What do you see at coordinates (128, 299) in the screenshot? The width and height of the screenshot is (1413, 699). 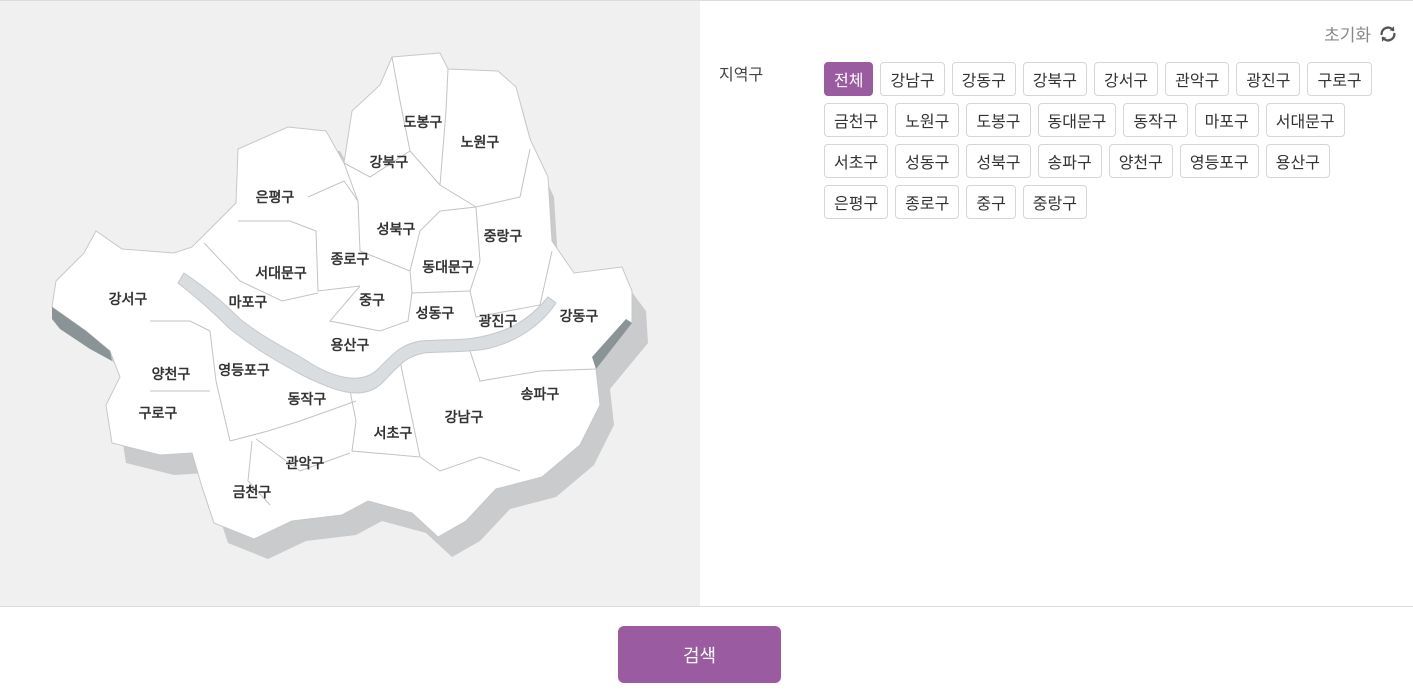 I see `map-label-gangseo: 강서구` at bounding box center [128, 299].